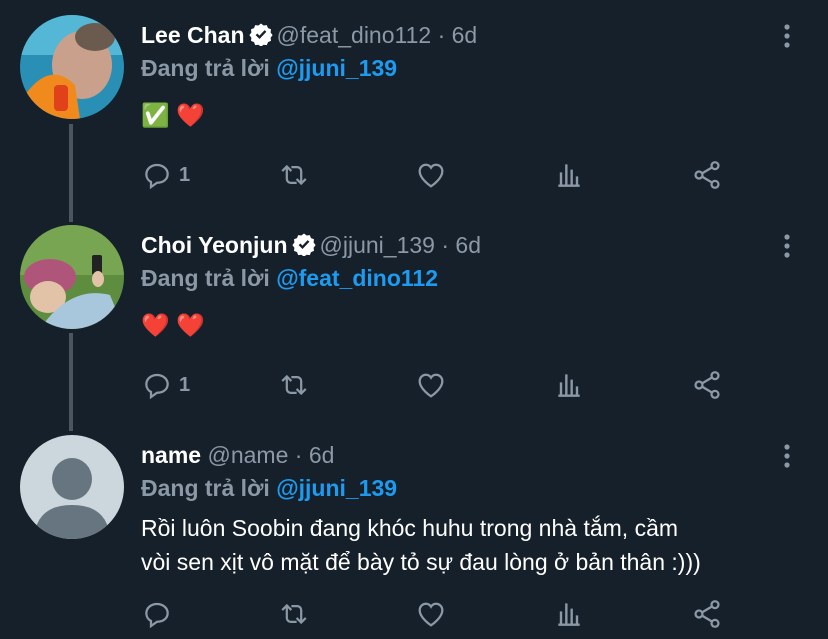 The image size is (828, 639). I want to click on tweet-header: Lee Chan @feat_dino112 · 6d, so click(309, 35).